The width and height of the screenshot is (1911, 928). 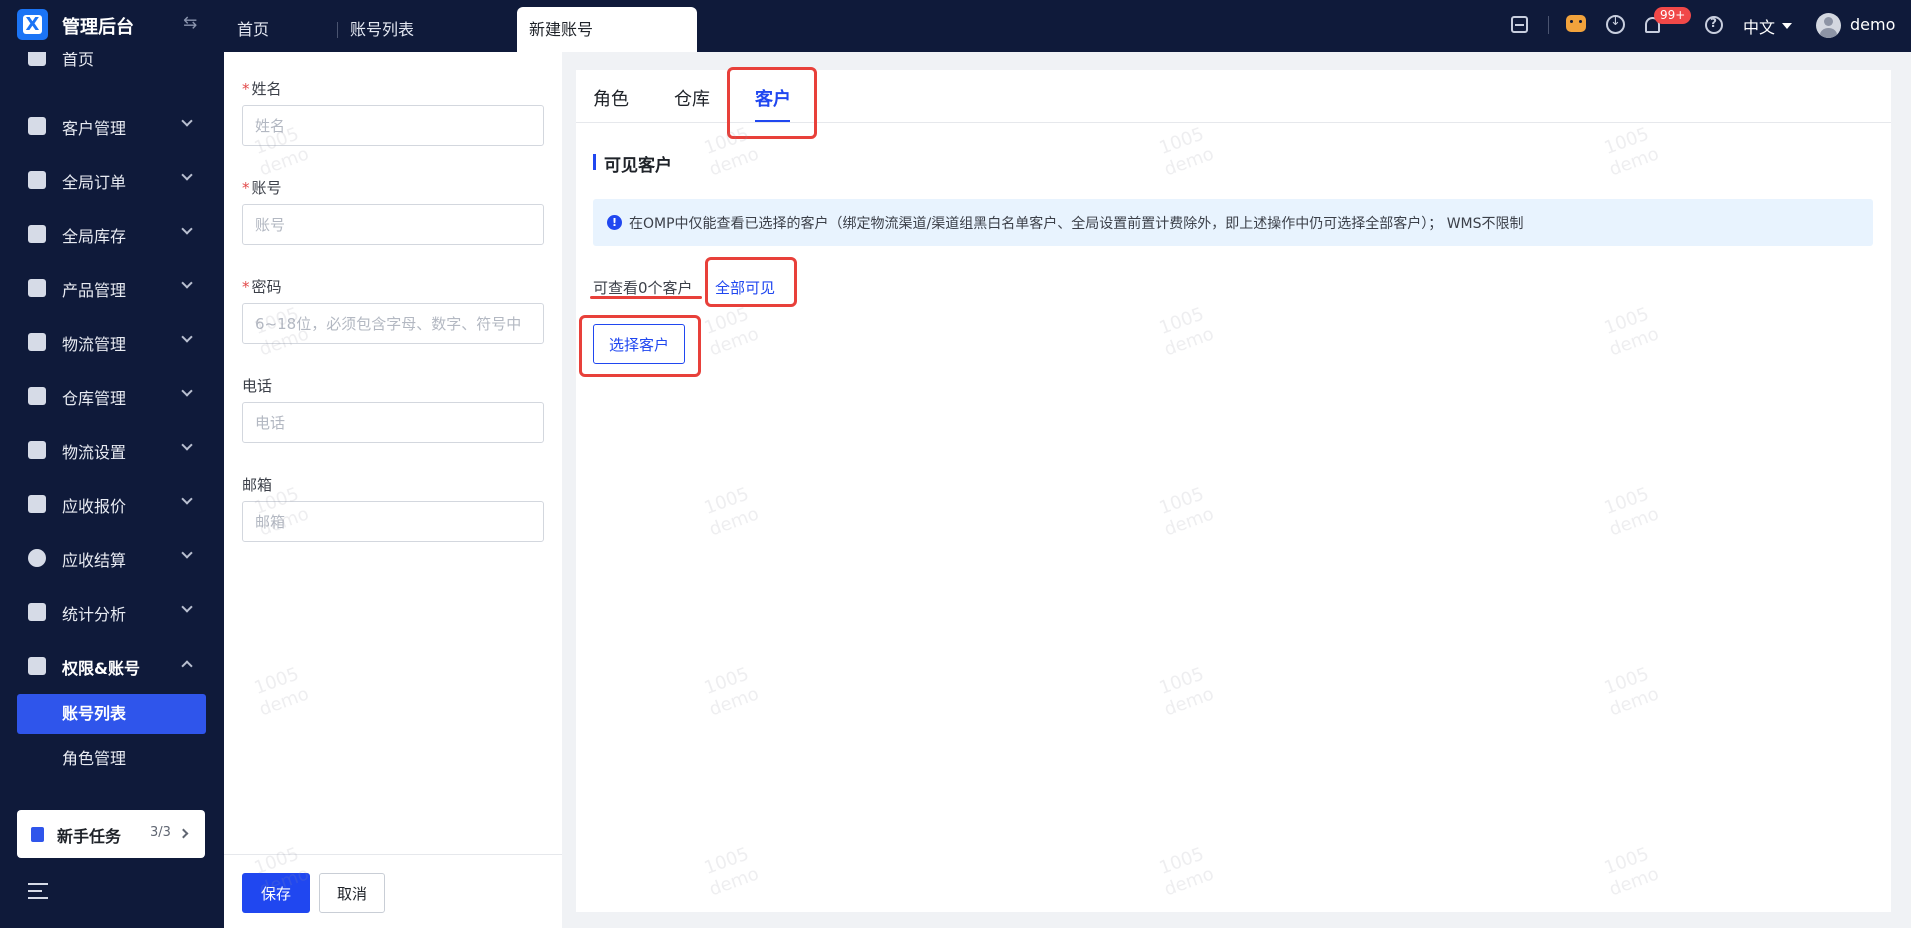 I want to click on dollar-icon, so click(x=37, y=558).